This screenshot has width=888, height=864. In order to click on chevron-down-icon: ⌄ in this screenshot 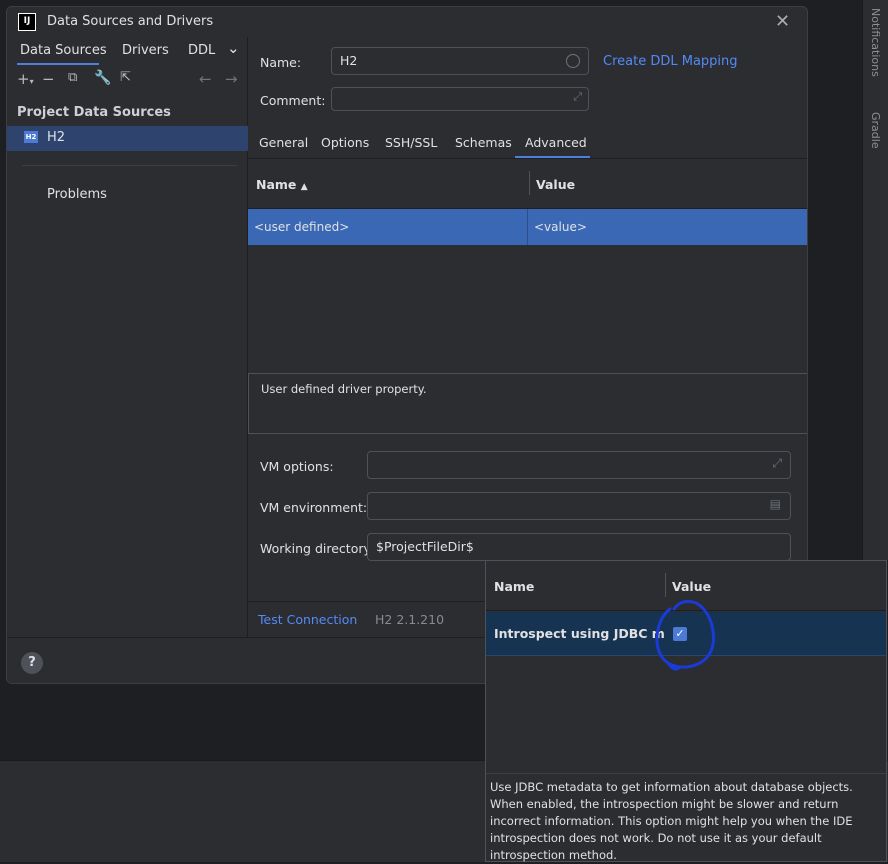, I will do `click(233, 48)`.